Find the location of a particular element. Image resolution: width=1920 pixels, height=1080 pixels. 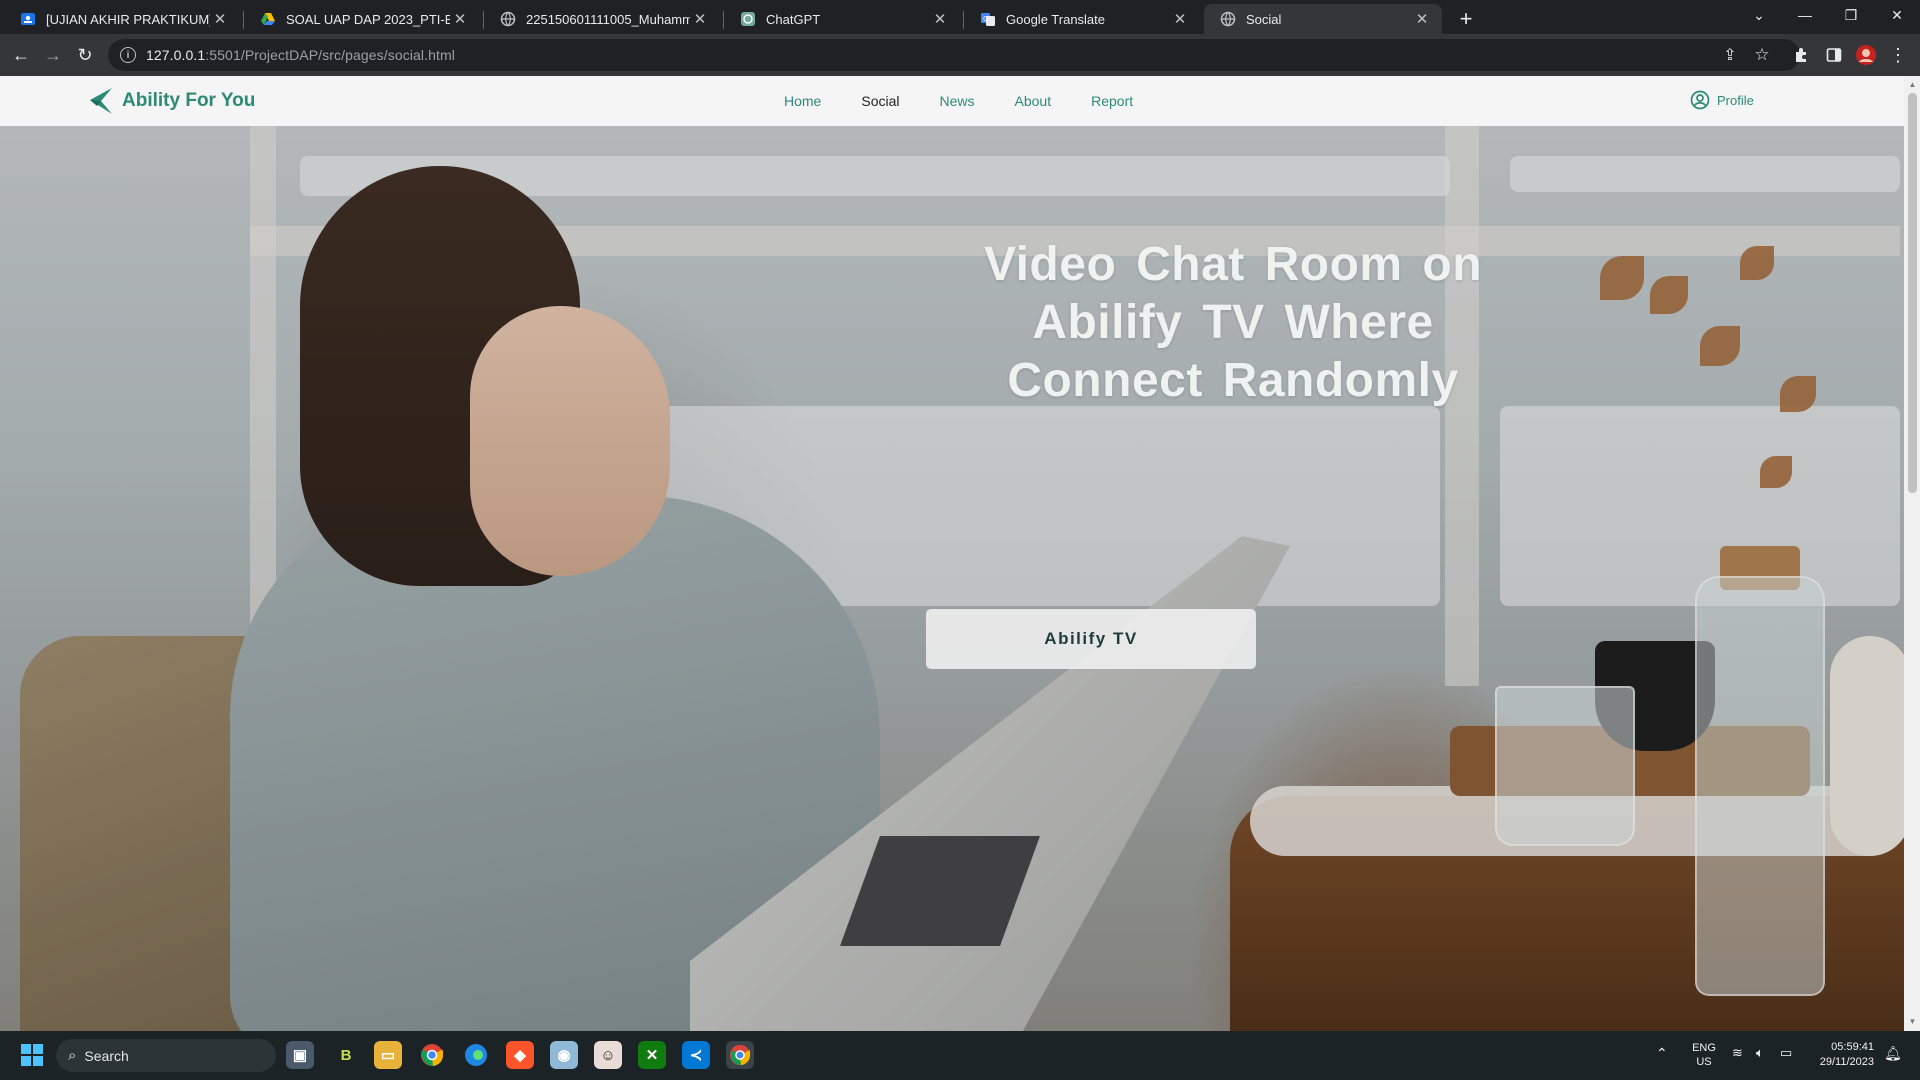

profile-avatar is located at coordinates (1866, 55).